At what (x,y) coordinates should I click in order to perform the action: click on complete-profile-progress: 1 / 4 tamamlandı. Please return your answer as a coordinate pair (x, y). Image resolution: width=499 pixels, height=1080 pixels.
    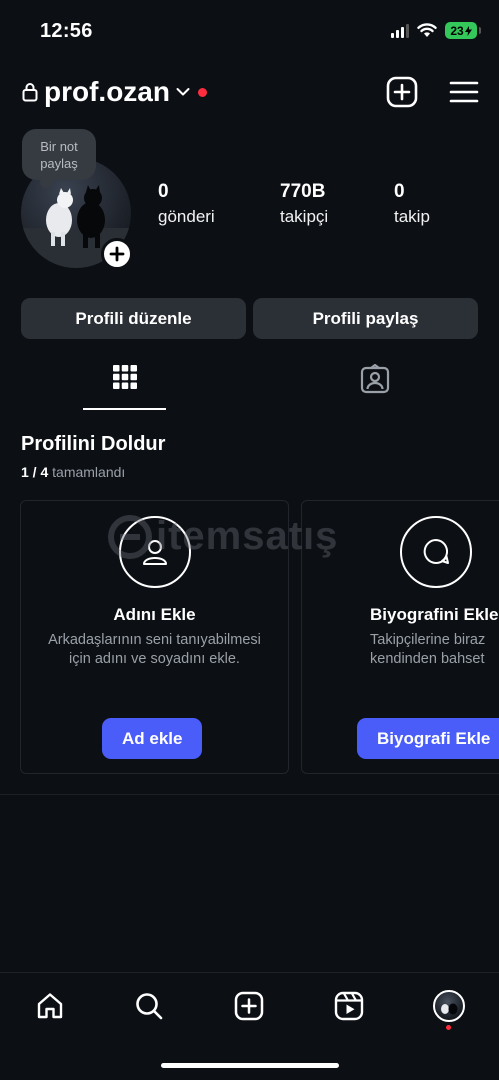
    Looking at the image, I should click on (73, 472).